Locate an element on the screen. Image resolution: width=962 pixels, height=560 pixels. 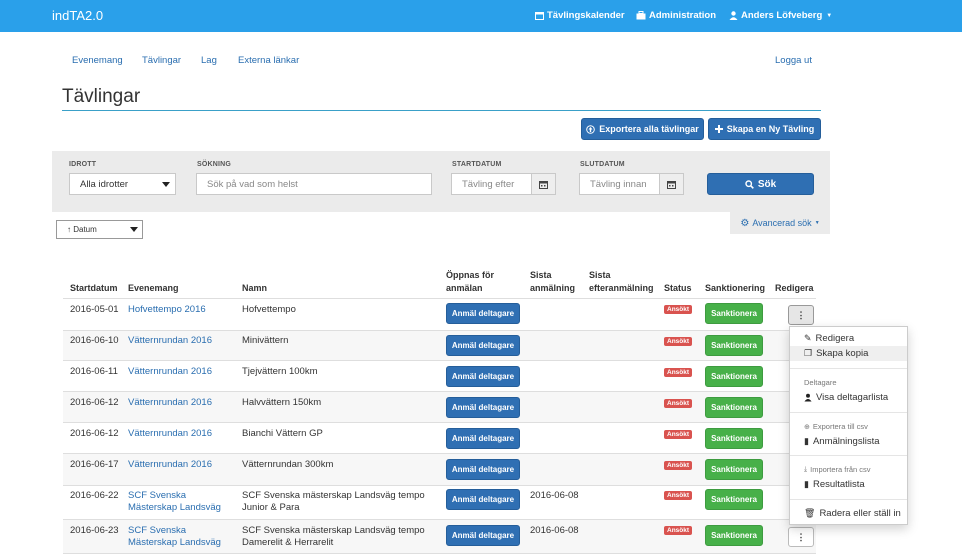
header-late-line1: Sista is located at coordinates (600, 275).